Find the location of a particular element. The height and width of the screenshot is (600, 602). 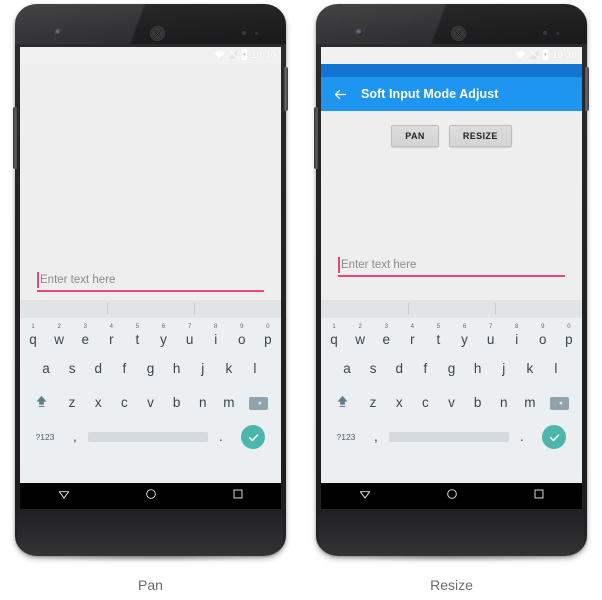

key-label: p is located at coordinates (268, 340).